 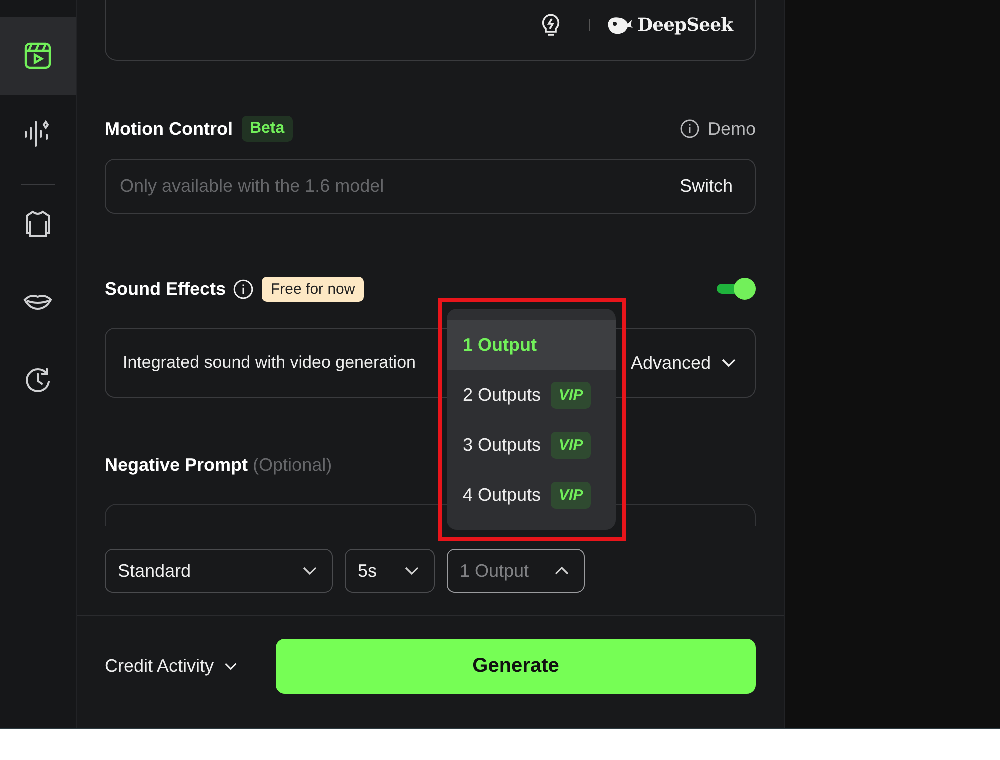 I want to click on select-dropdown: 1 Output, so click(x=516, y=571).